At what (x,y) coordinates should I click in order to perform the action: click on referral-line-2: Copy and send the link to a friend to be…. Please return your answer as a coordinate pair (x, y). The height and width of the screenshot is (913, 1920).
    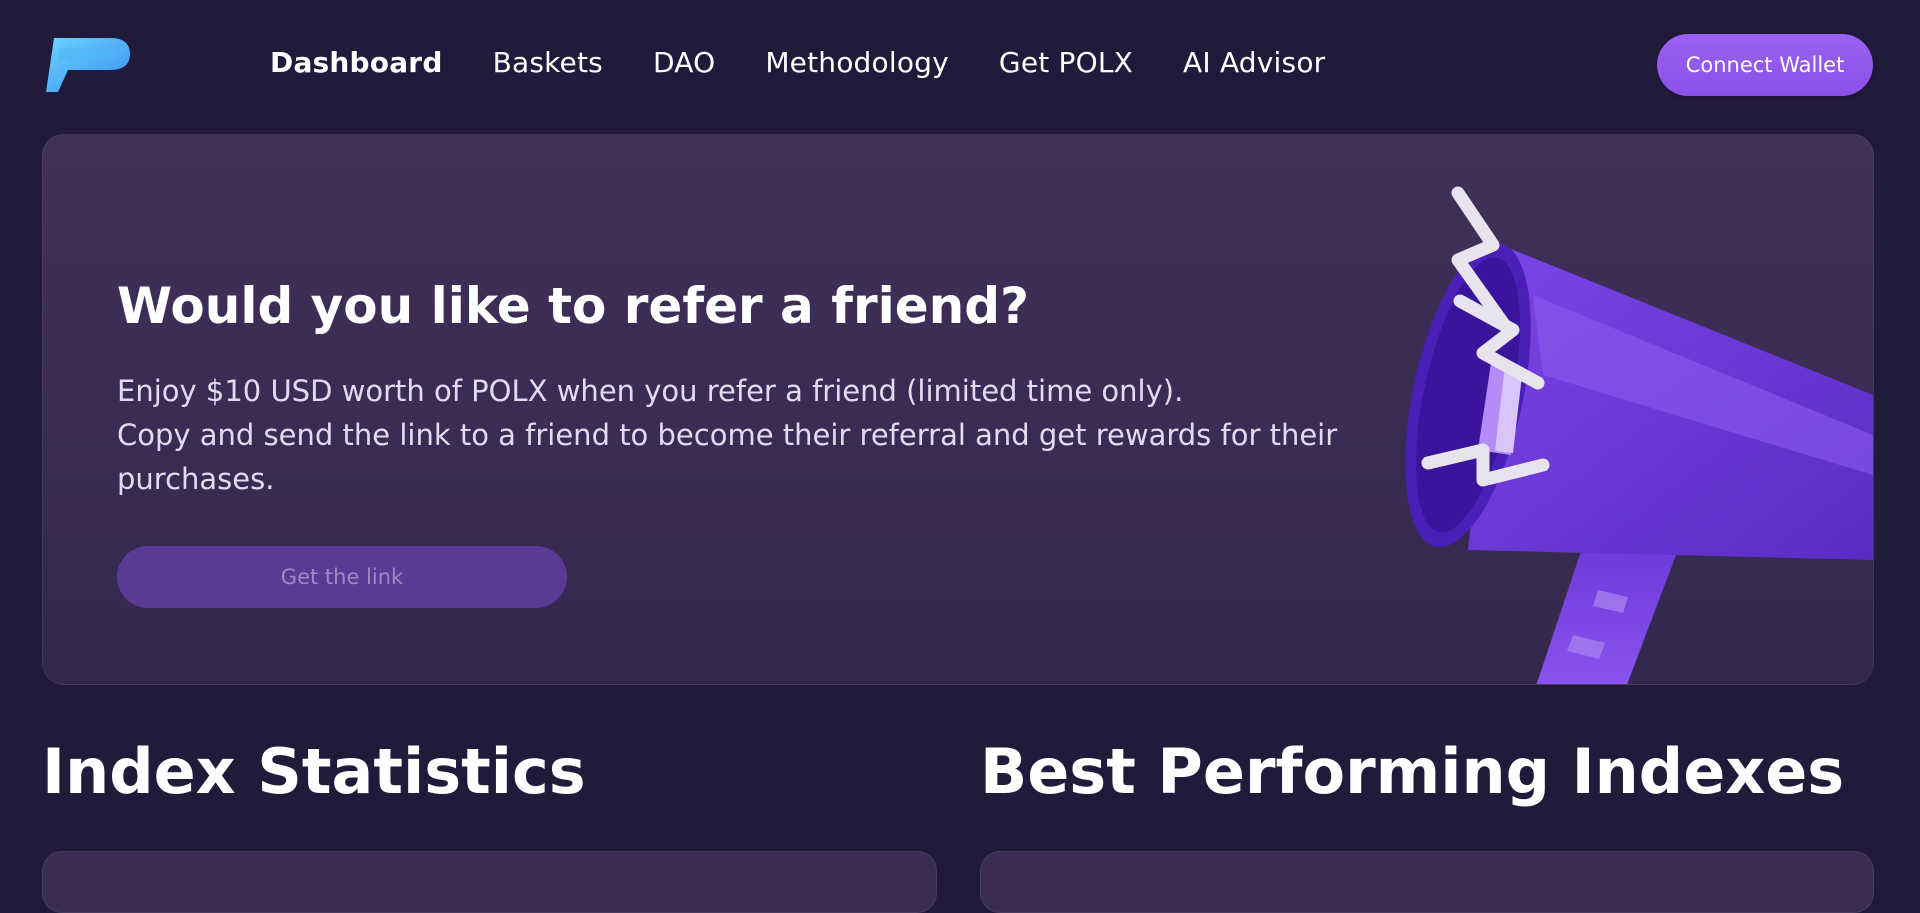
    Looking at the image, I should click on (727, 435).